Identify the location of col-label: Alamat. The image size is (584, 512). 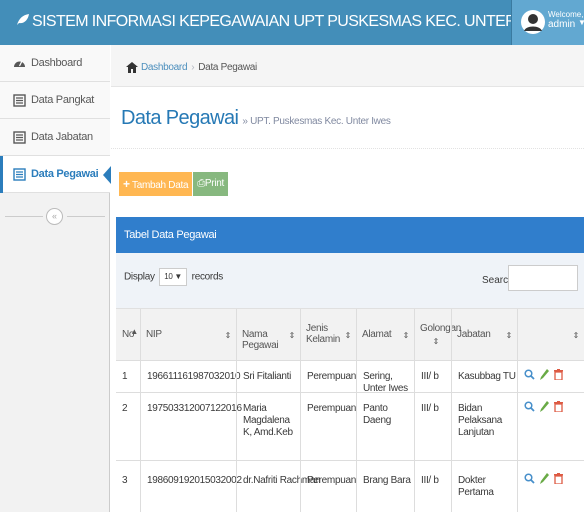
(377, 334).